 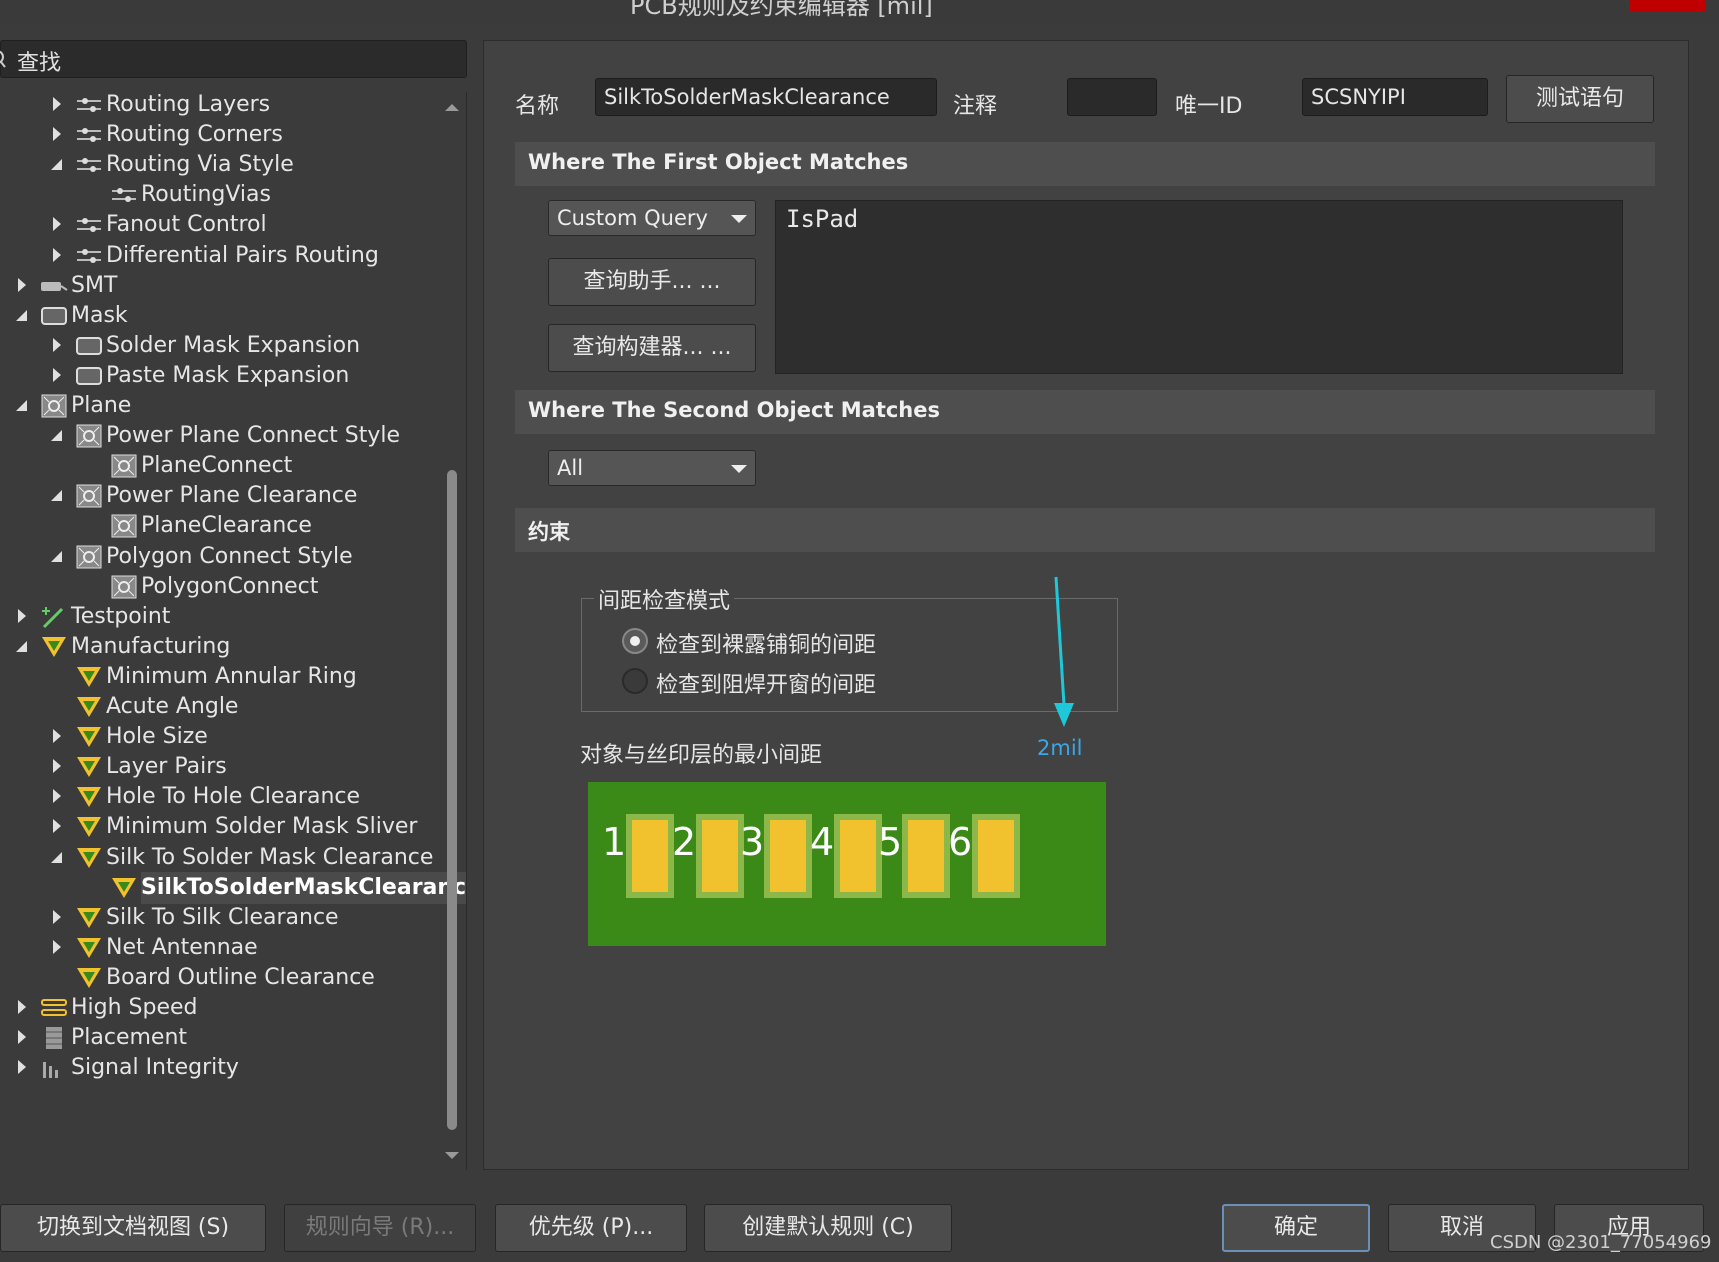 I want to click on tree-item: SilkToSolderMaskClearance, so click(x=233, y=887).